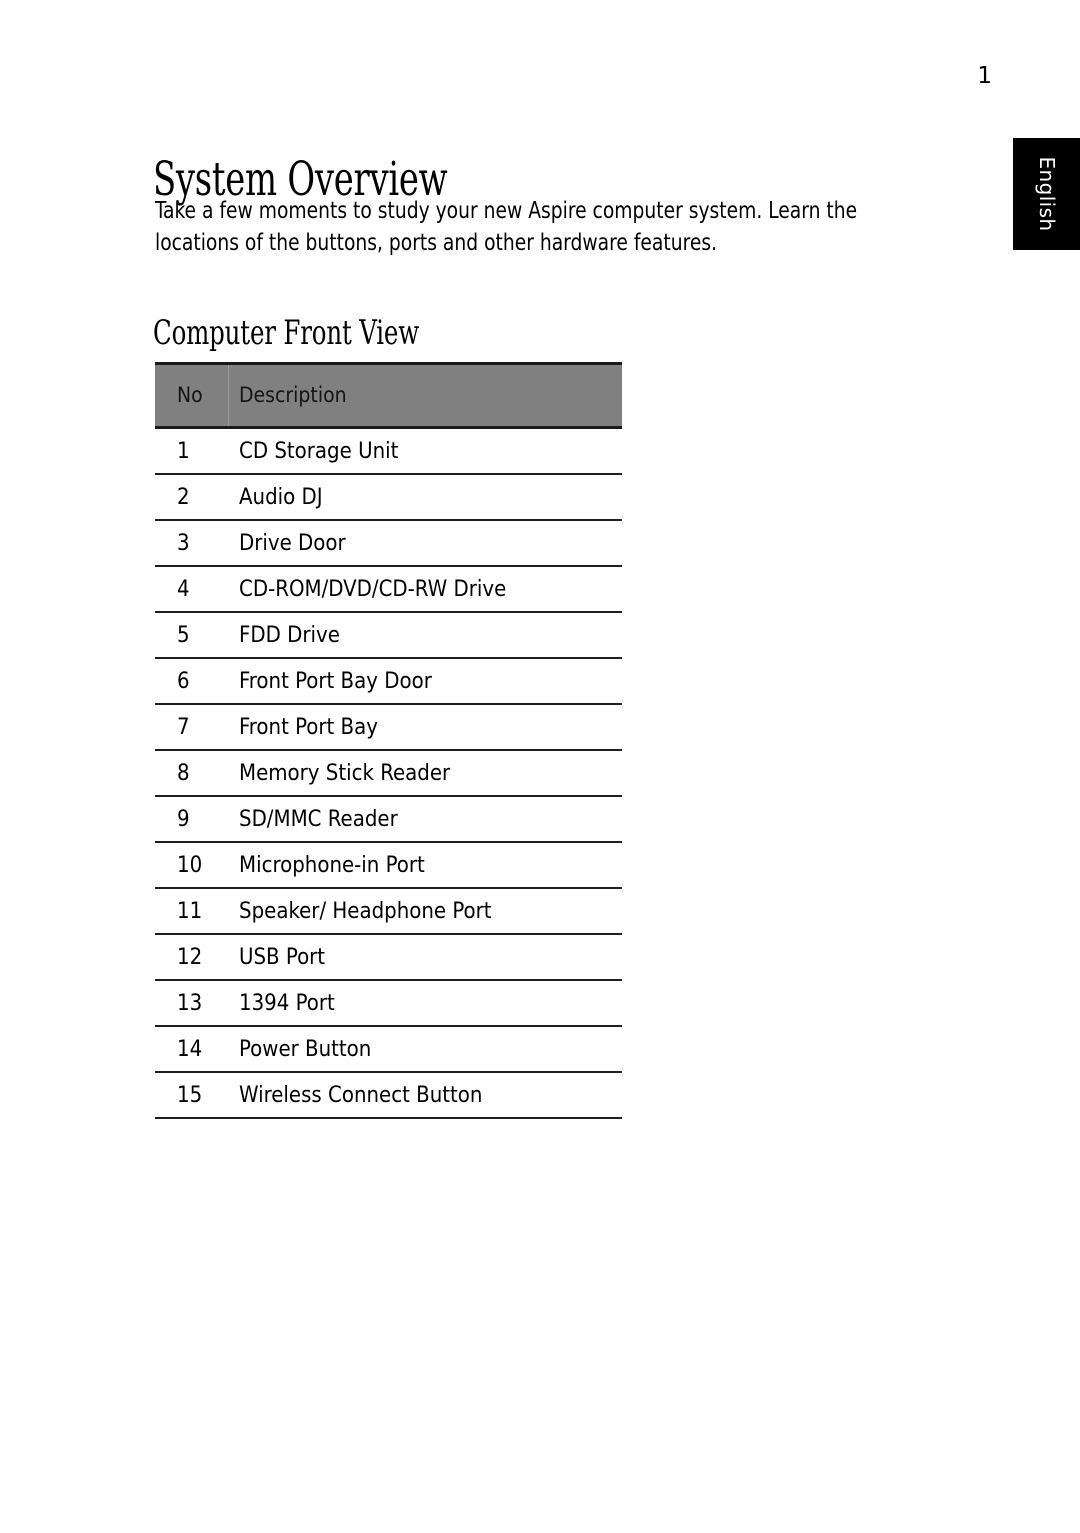 This screenshot has height=1533, width=1080. I want to click on table-cell-description: Speaker/ Headphone Port, so click(365, 911).